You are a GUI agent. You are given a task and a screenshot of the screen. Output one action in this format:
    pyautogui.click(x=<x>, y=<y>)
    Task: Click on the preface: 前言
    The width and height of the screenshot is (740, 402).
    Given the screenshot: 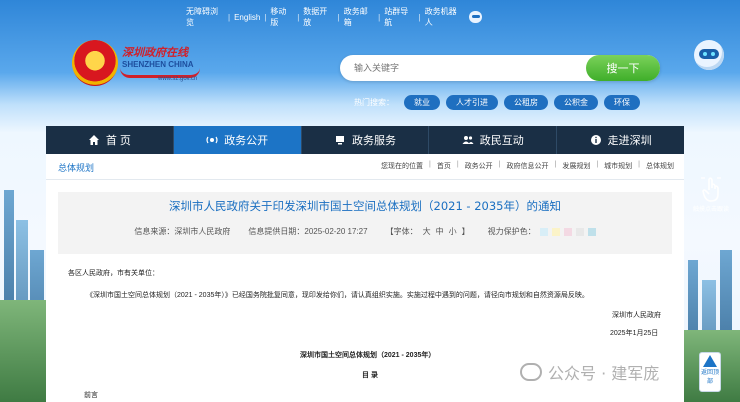 What is the action you would take?
    pyautogui.click(x=91, y=395)
    